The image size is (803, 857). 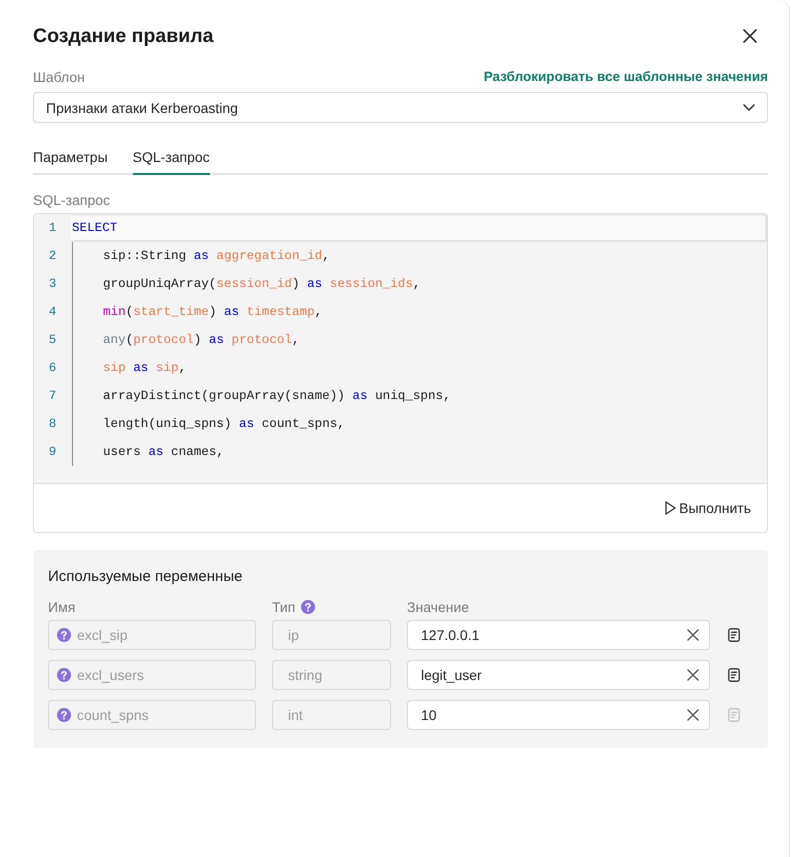 I want to click on type-field: string, so click(x=331, y=675).